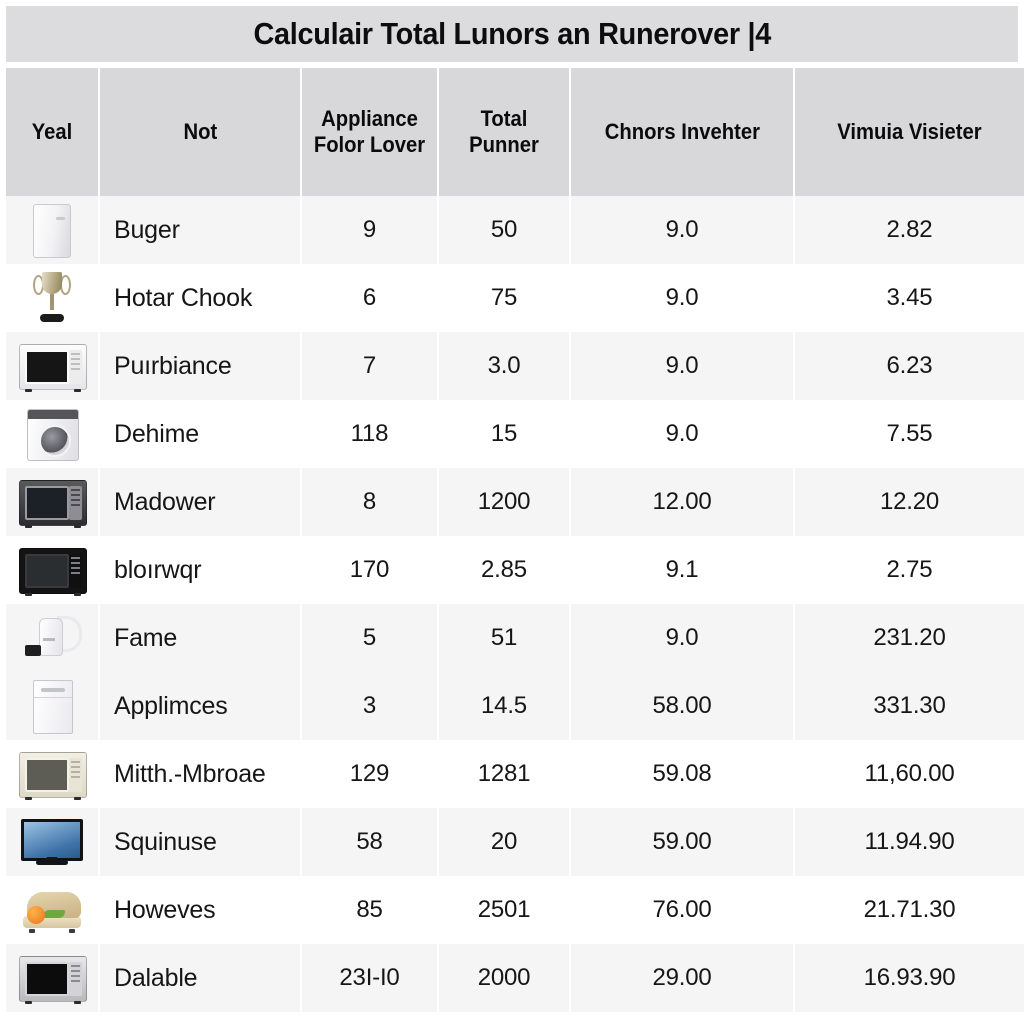 The width and height of the screenshot is (1024, 1024). I want to click on column-header-vimuia-visieter: Vimuia Visieter, so click(909, 132).